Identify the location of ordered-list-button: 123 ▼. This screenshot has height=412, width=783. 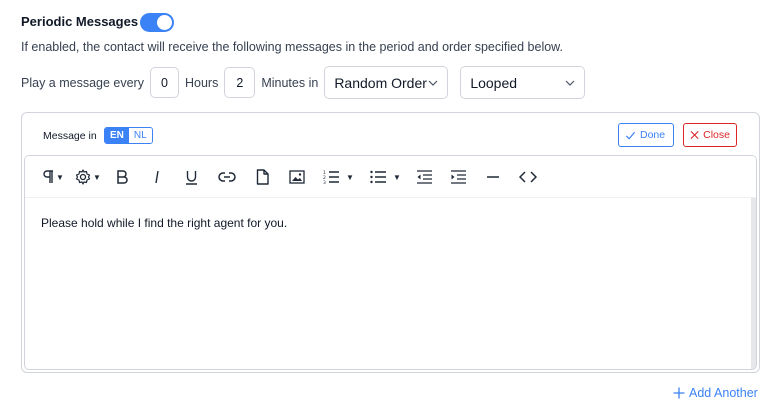
(338, 177).